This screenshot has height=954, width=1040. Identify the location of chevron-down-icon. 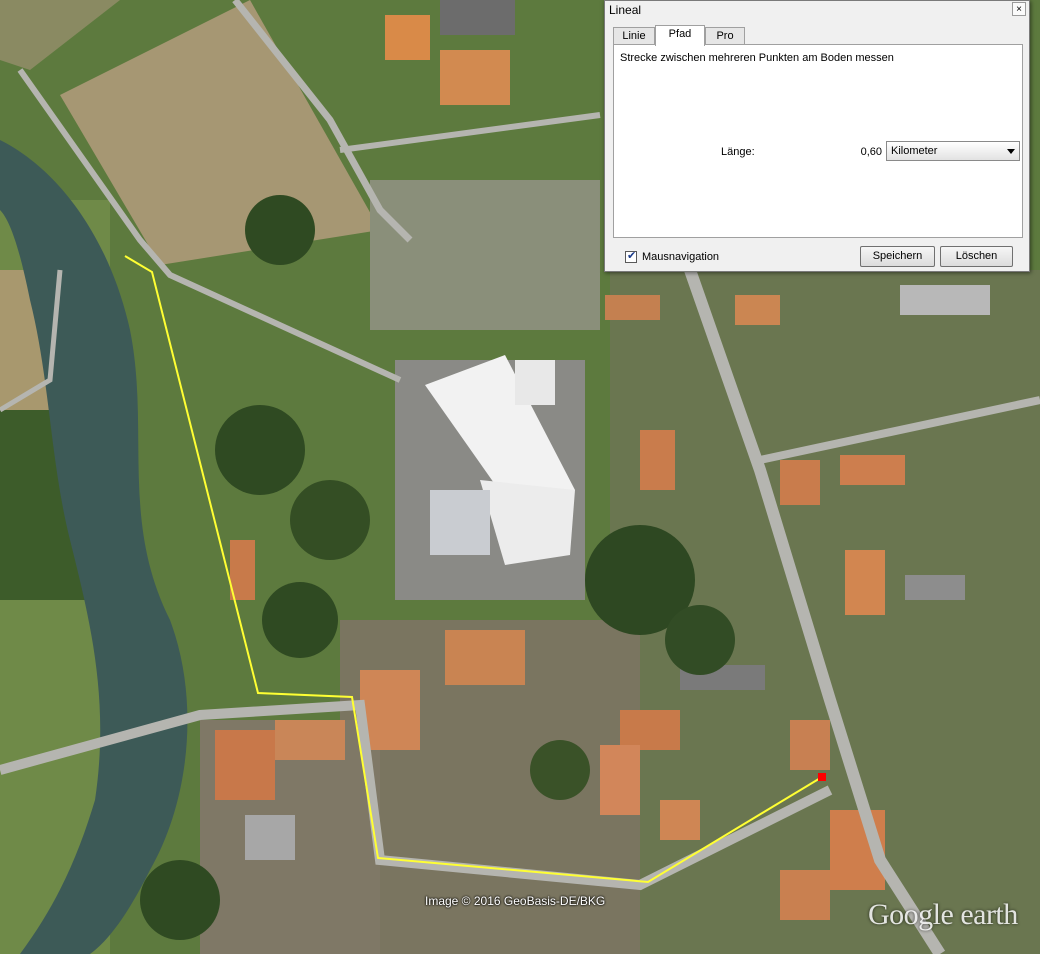
(1011, 151).